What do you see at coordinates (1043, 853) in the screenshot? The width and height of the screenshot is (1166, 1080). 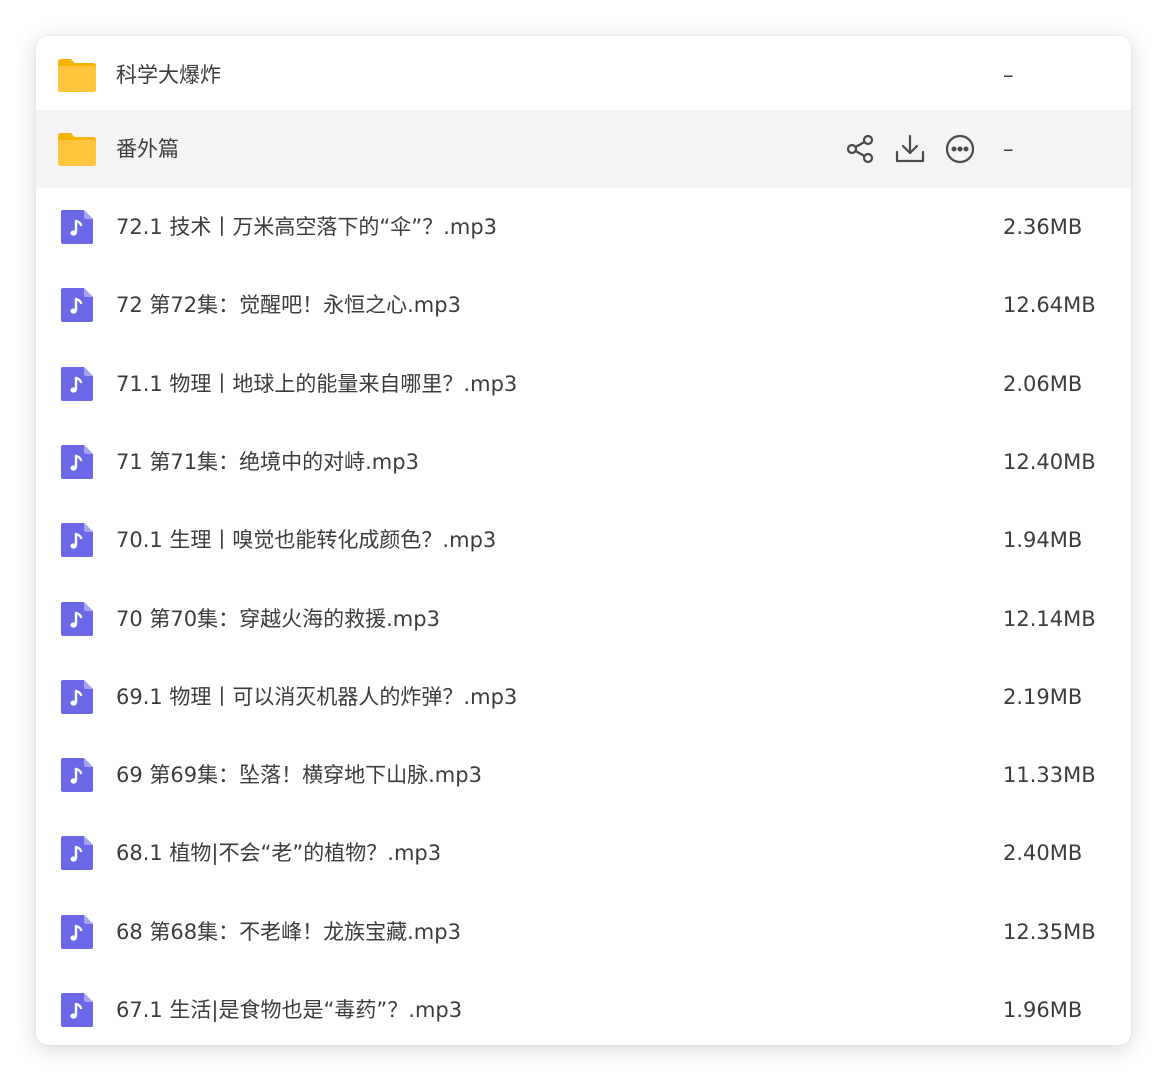 I see `file-size: 2.40MB` at bounding box center [1043, 853].